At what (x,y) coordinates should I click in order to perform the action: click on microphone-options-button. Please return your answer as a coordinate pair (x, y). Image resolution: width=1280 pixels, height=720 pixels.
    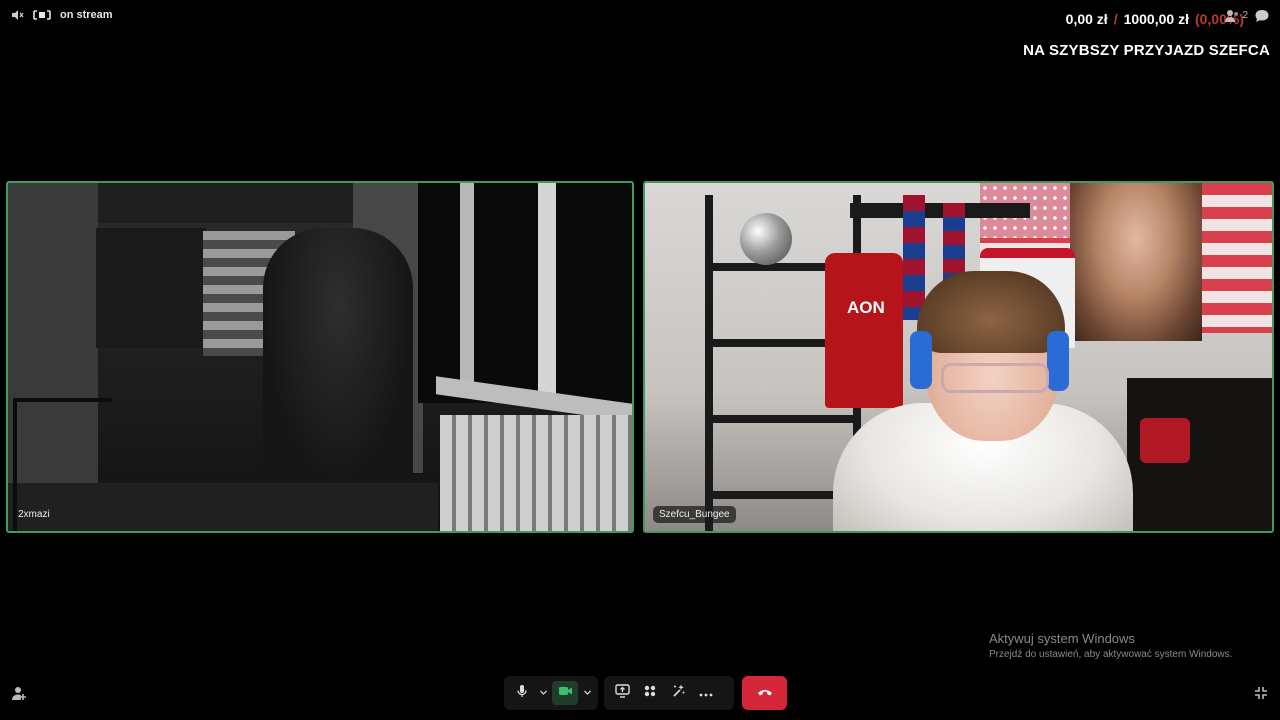
    Looking at the image, I should click on (543, 693).